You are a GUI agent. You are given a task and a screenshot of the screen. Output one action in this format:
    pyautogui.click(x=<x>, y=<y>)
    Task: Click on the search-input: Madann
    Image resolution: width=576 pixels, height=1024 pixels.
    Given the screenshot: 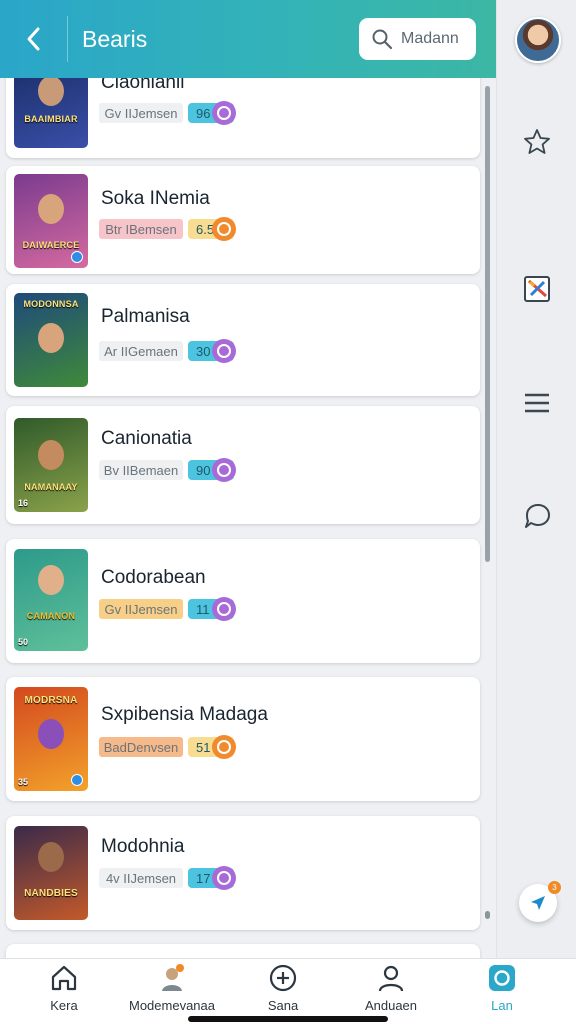 What is the action you would take?
    pyautogui.click(x=417, y=39)
    